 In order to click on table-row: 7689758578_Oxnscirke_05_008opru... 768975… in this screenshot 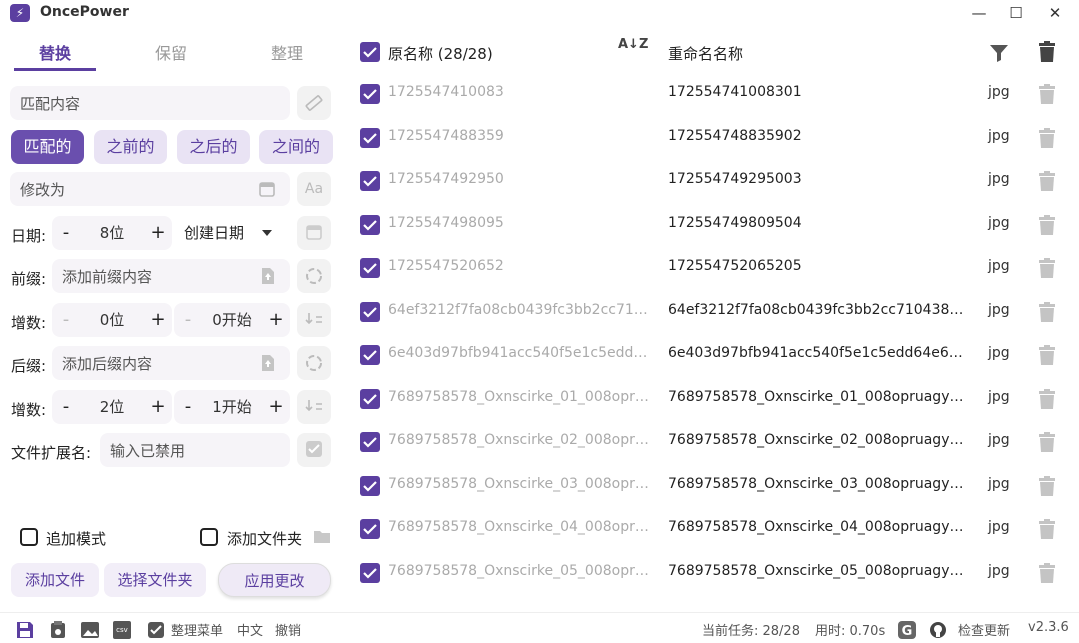, I will do `click(714, 572)`.